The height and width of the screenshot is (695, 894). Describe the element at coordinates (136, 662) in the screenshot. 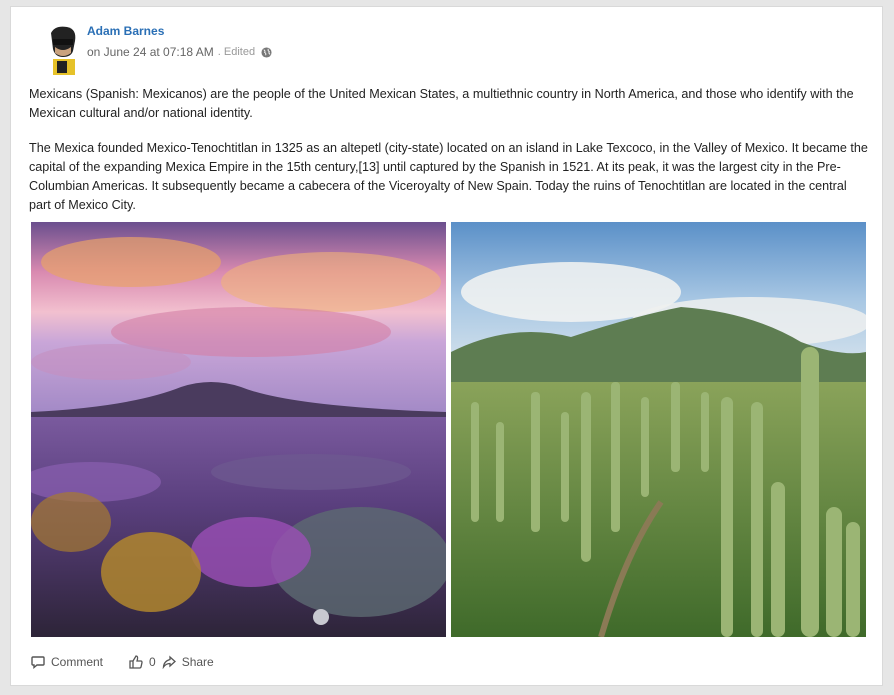

I see `thumbs-up-icon` at that location.